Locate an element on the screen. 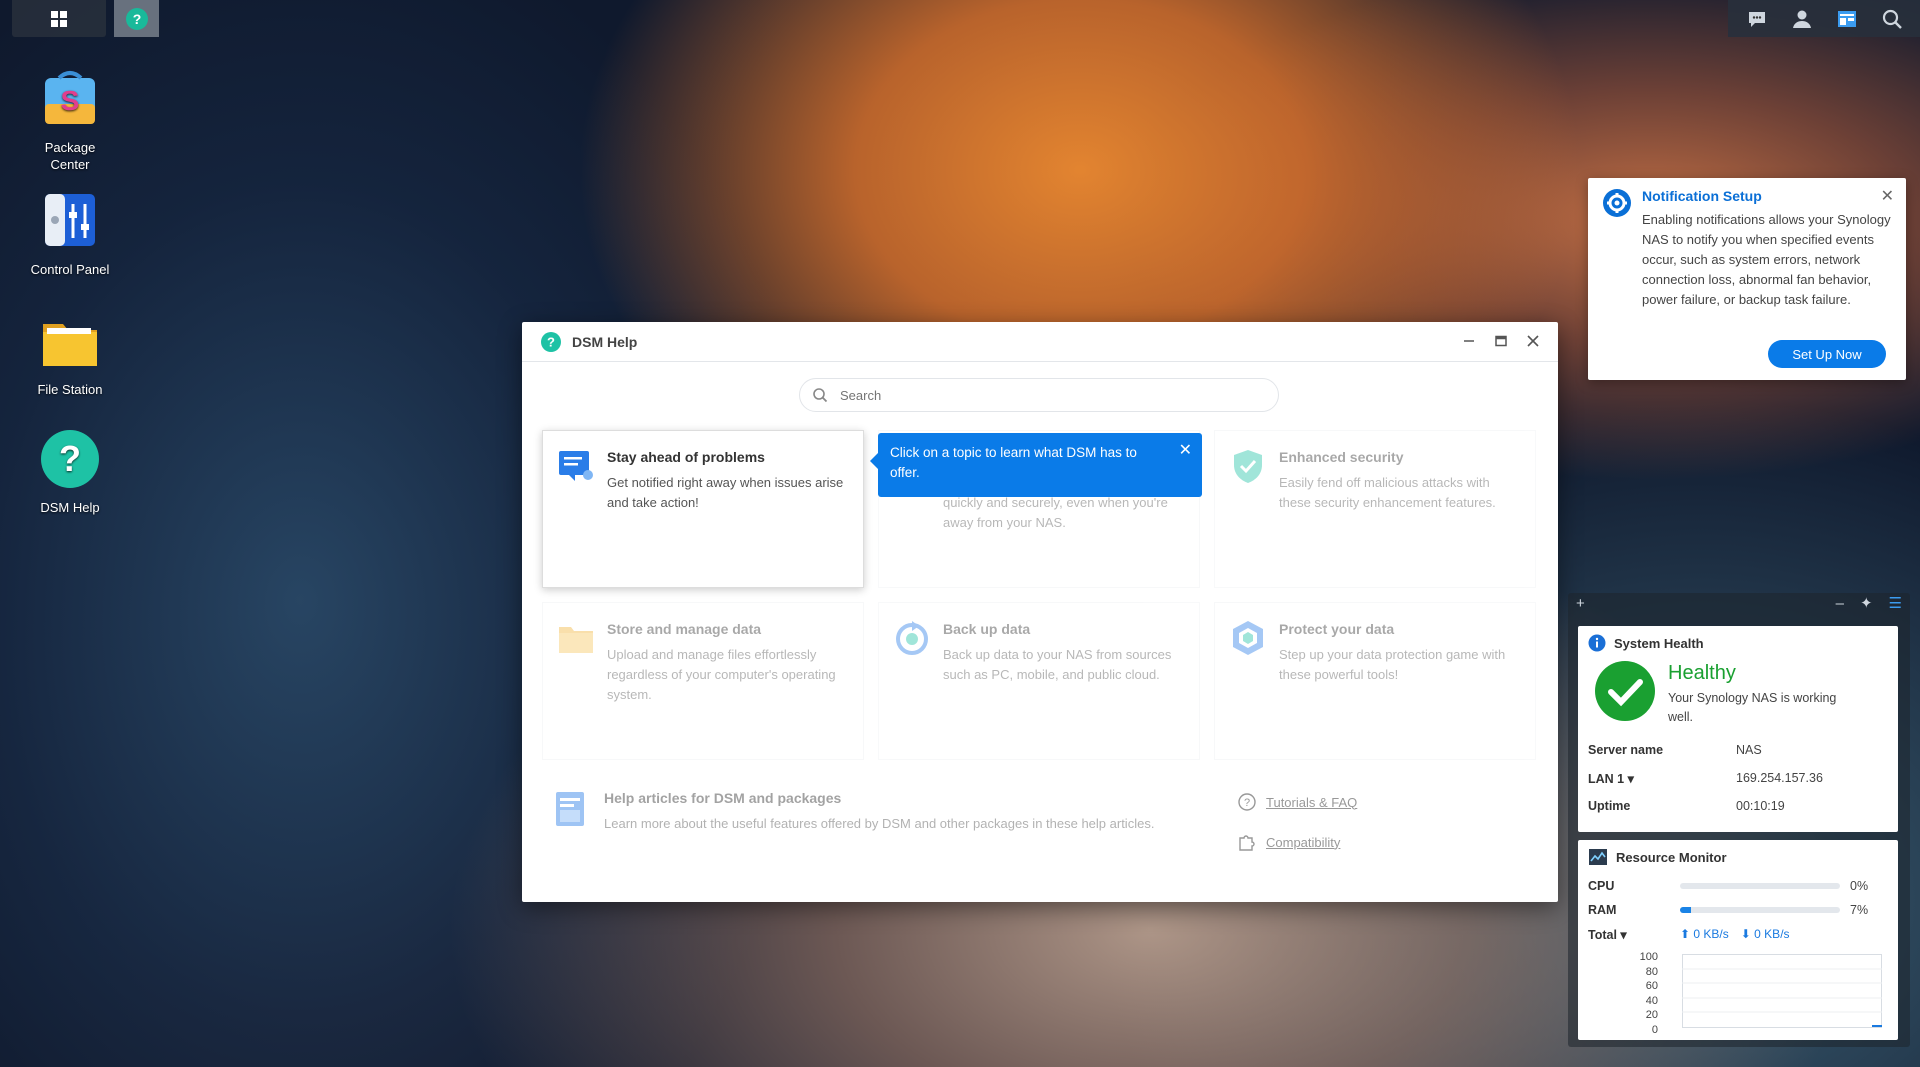 The image size is (1920, 1067). row-value: NAS is located at coordinates (1749, 750).